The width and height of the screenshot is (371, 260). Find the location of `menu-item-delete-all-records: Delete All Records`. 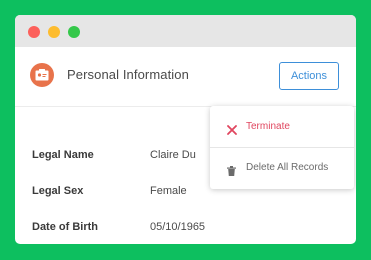

menu-item-delete-all-records: Delete All Records is located at coordinates (282, 168).